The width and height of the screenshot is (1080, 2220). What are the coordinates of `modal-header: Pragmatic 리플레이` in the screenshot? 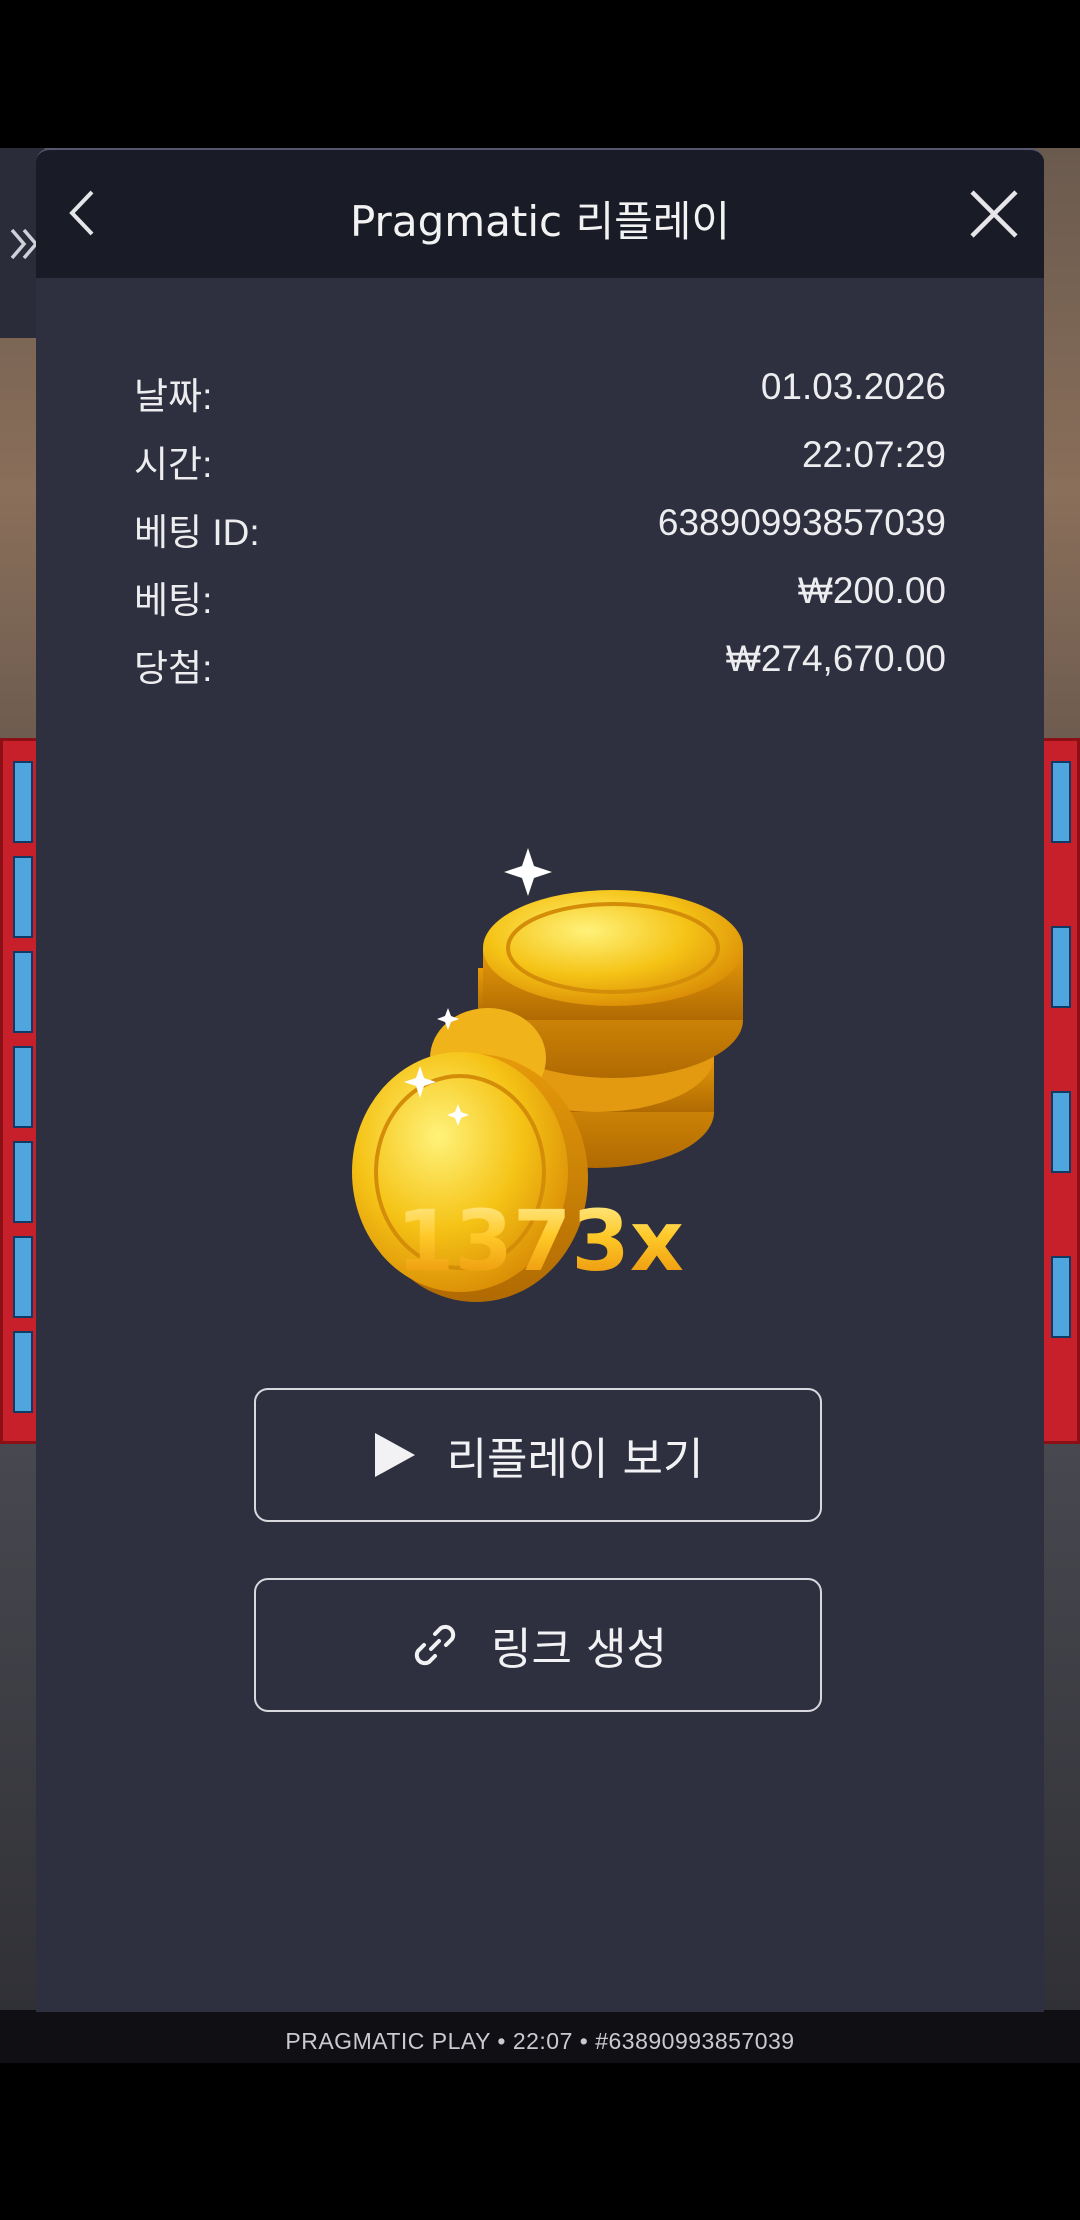 It's located at (540, 214).